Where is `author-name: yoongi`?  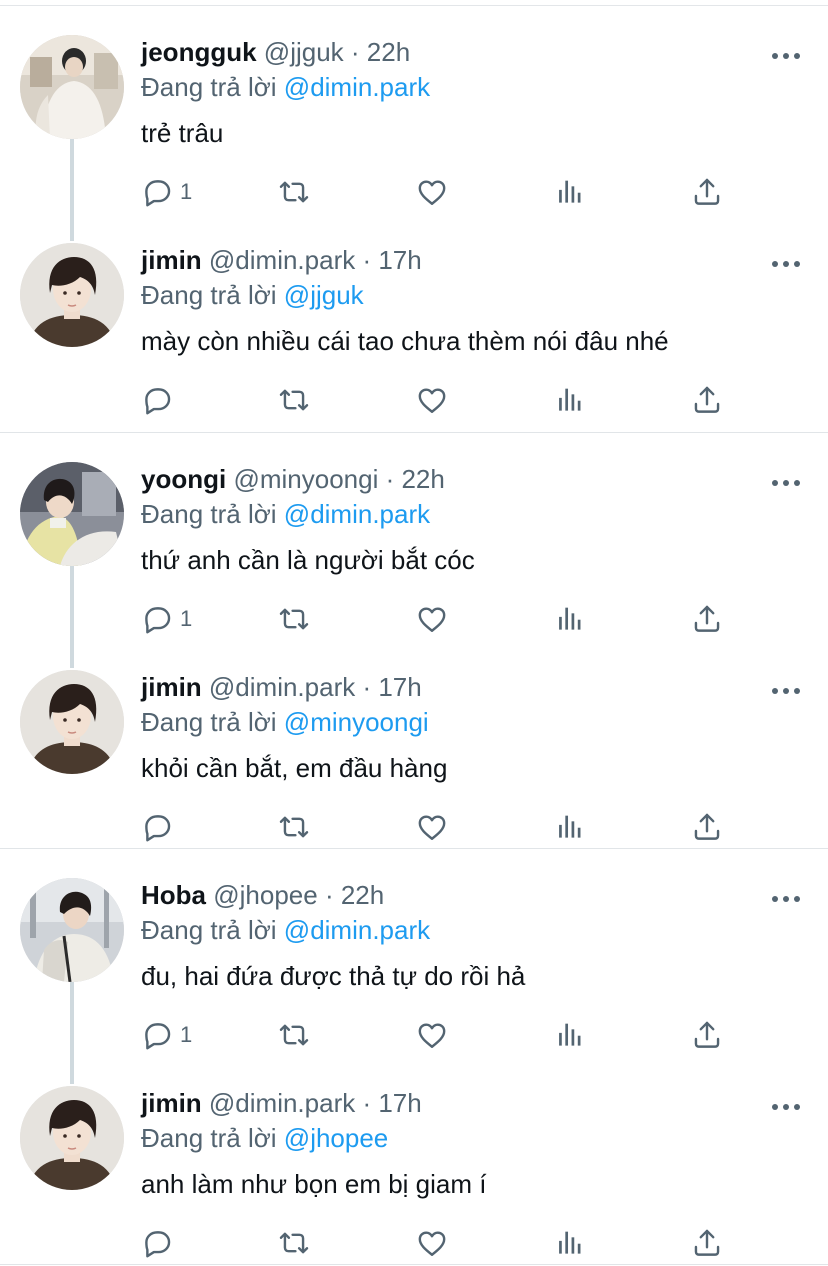 author-name: yoongi is located at coordinates (183, 479).